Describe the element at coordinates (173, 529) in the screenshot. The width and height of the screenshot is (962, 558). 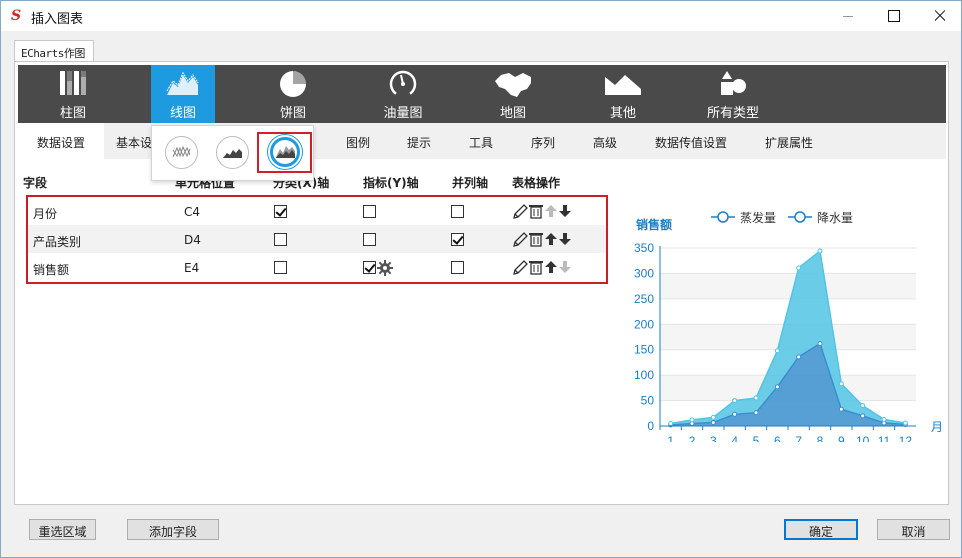
I see `add-field-button: 添加字段` at that location.